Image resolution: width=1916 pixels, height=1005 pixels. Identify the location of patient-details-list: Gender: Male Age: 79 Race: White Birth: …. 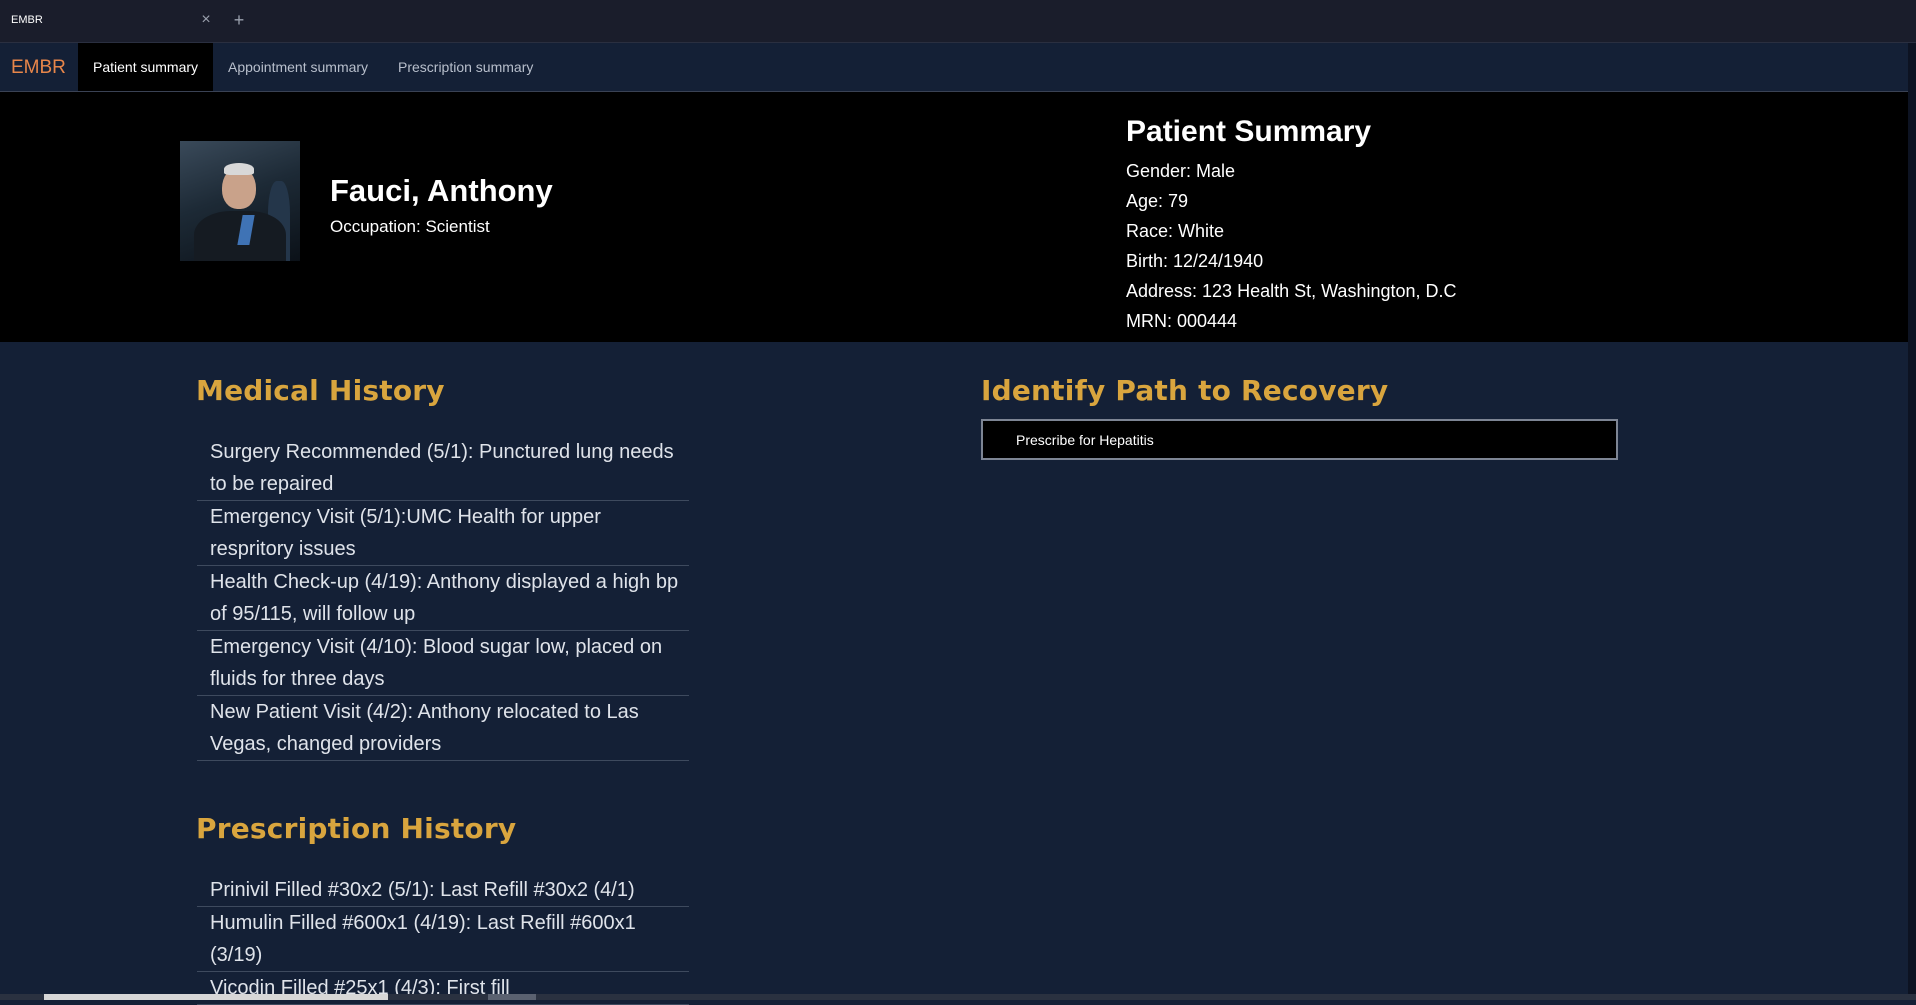
(1291, 246).